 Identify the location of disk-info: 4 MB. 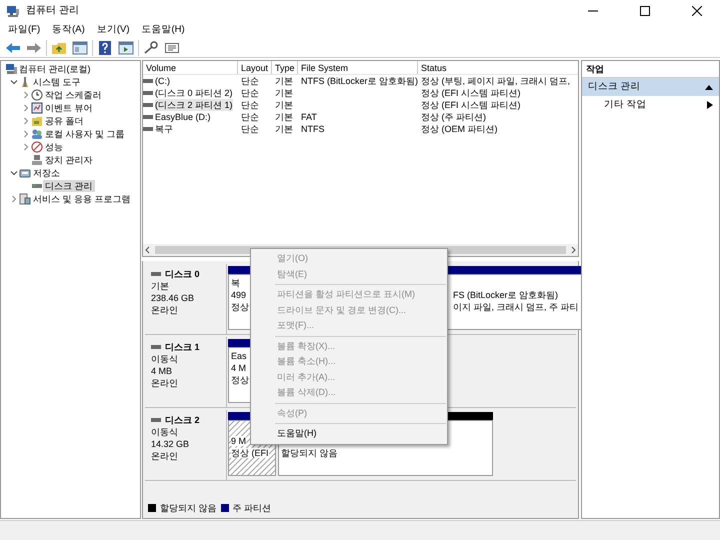
(162, 371).